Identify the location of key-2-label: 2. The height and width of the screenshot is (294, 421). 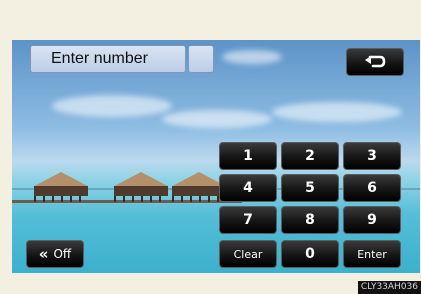
(310, 156).